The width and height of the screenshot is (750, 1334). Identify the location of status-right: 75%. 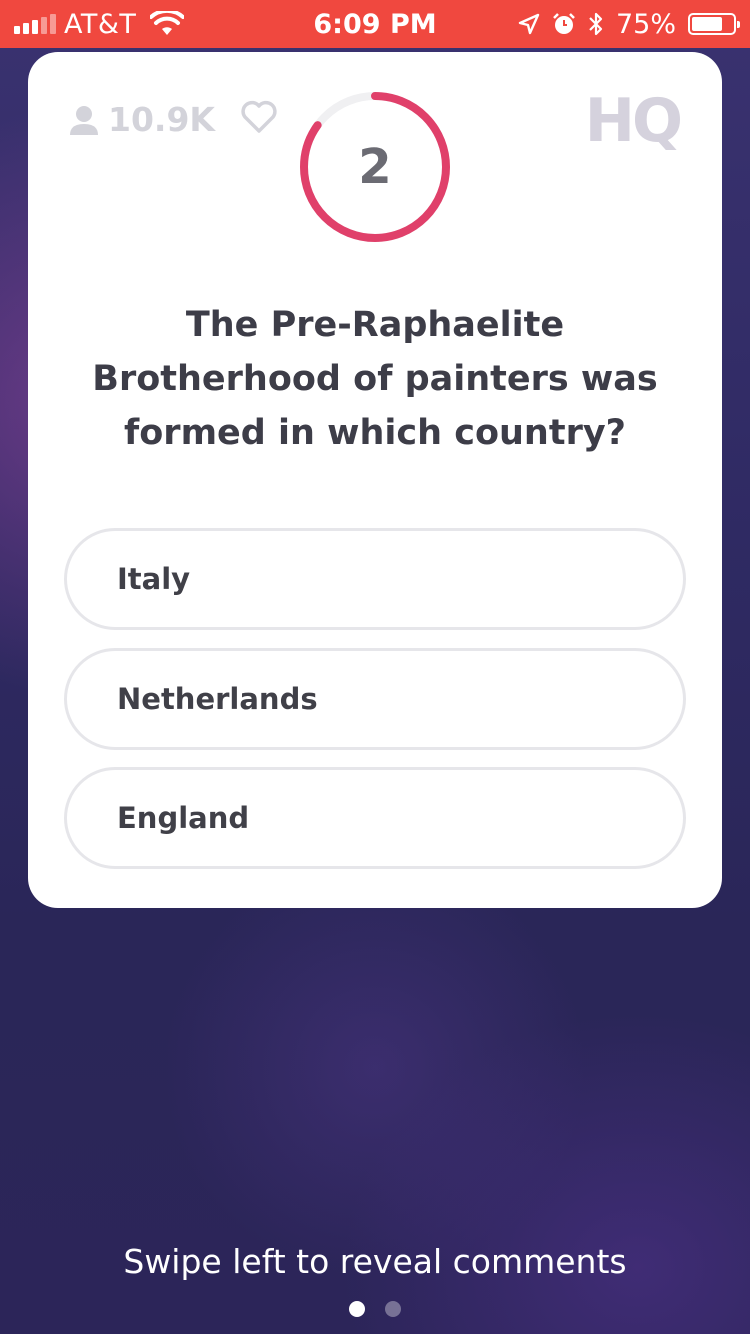
(629, 24).